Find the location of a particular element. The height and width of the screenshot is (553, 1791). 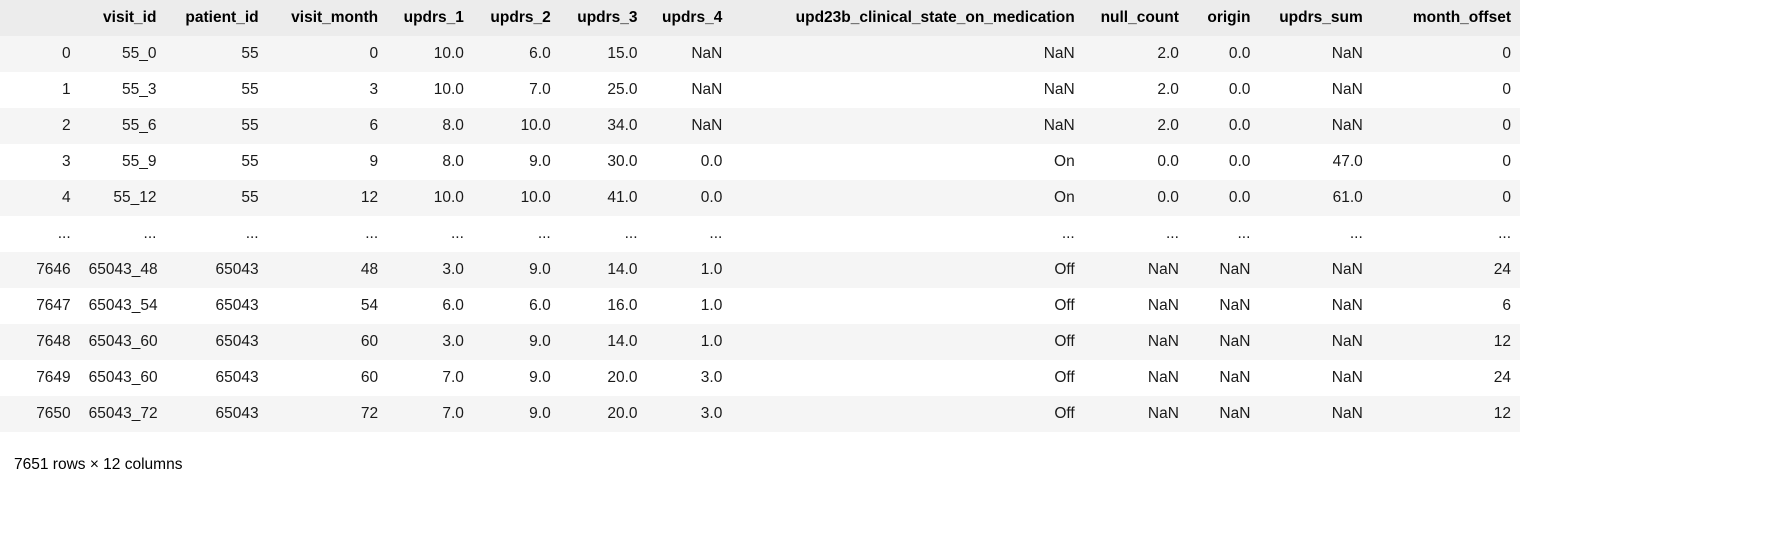

column-header-patient-id: patient_id is located at coordinates (216, 18).